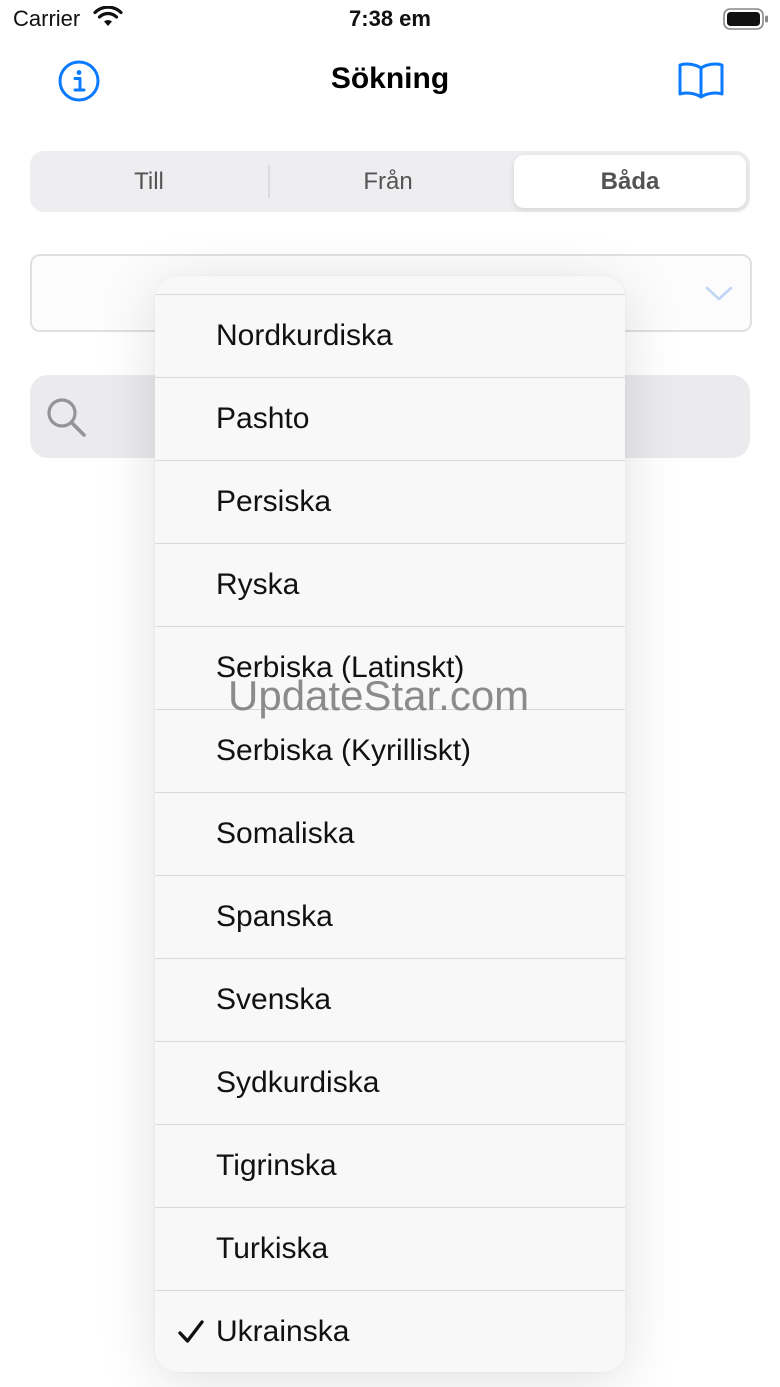 This screenshot has width=780, height=1387. What do you see at coordinates (258, 584) in the screenshot?
I see `menu-item-label: Ryska` at bounding box center [258, 584].